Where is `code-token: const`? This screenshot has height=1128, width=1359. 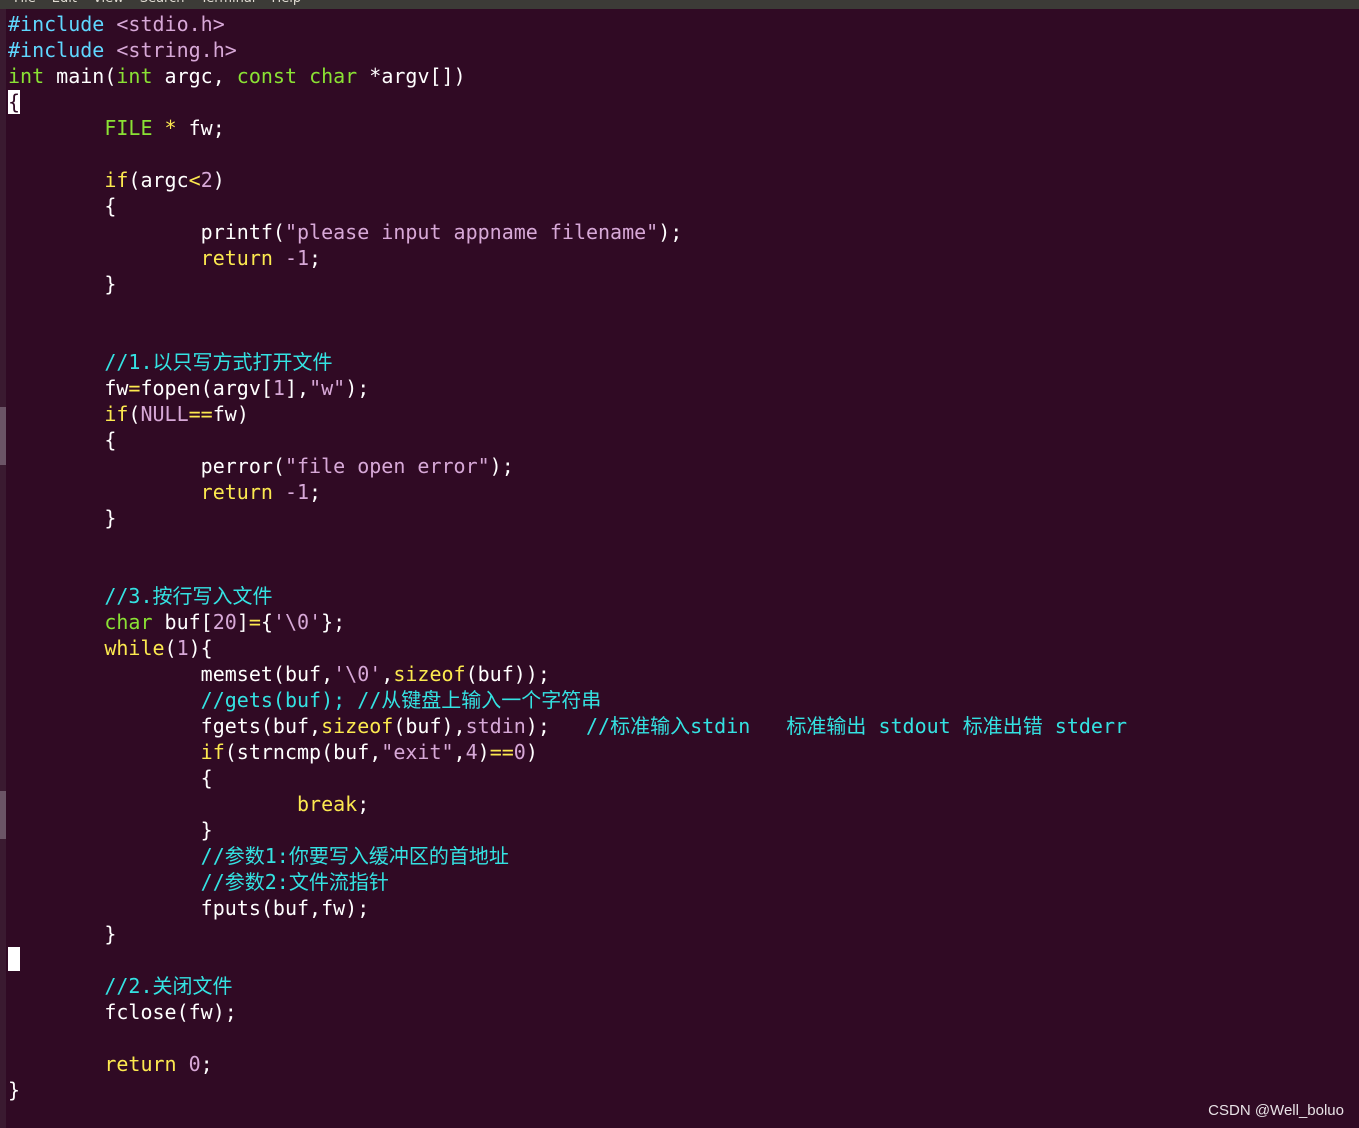 code-token: const is located at coordinates (267, 76).